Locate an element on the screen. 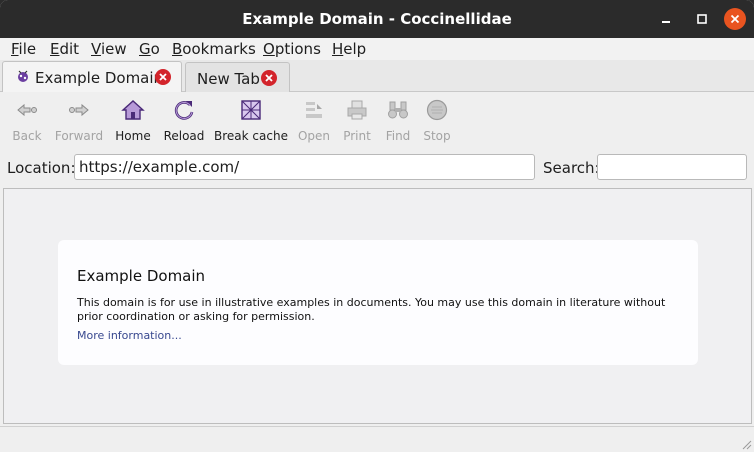 The height and width of the screenshot is (452, 754). tab-label: New Tab is located at coordinates (228, 79).